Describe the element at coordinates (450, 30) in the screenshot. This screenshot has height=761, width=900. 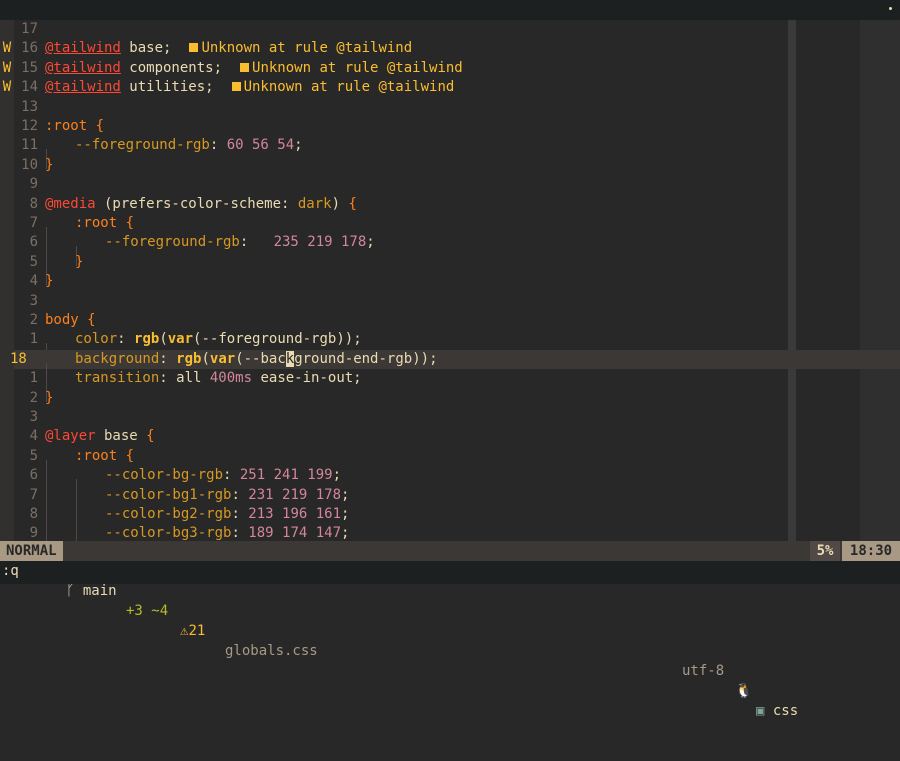
I see `code-line: 17` at that location.